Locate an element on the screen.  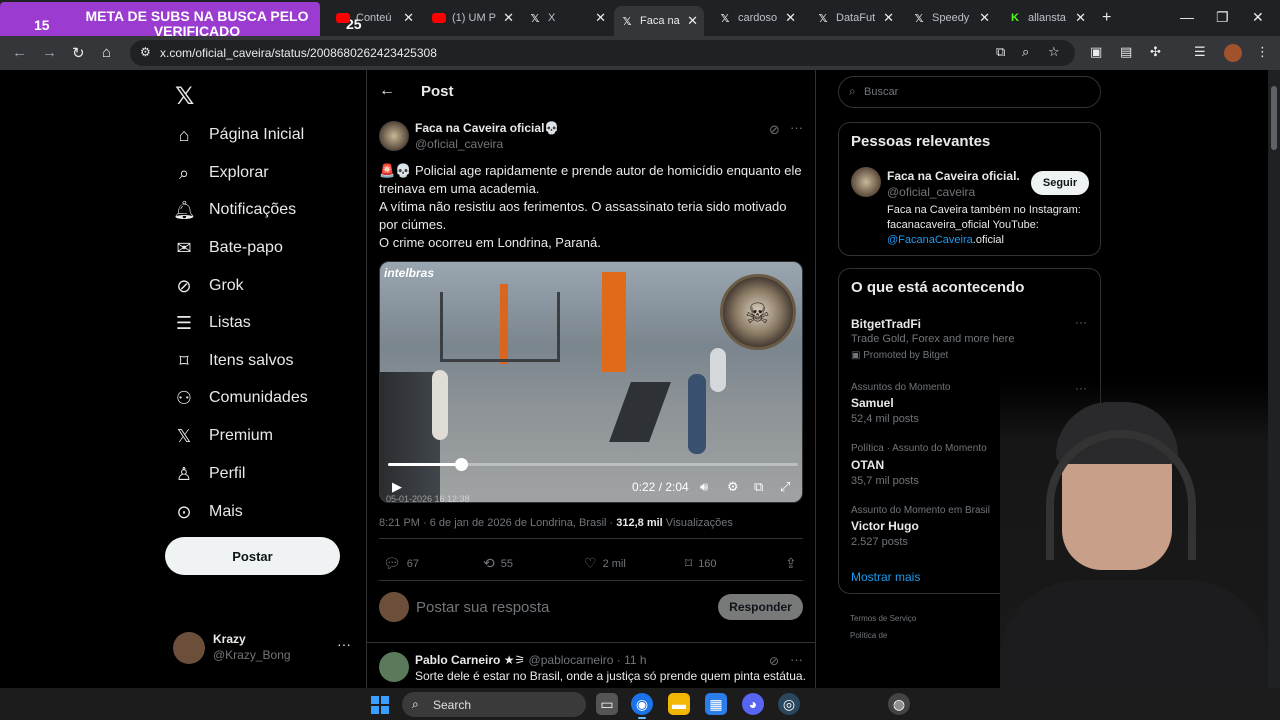
tab-7: 𝕏 Speedy ✕ is located at coordinates (948, 18).